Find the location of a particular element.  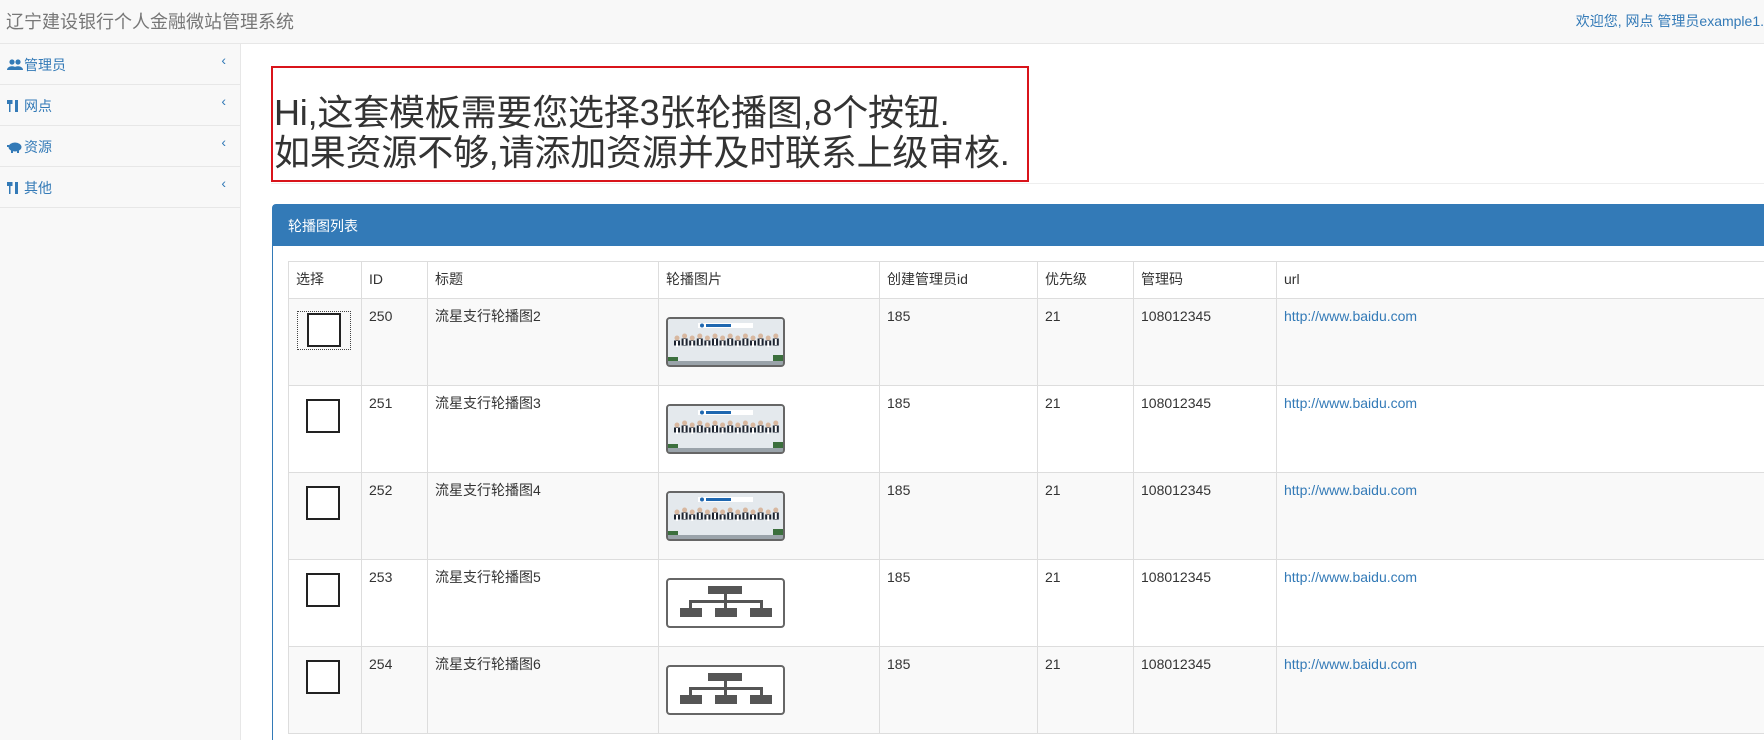

title-cell: 流星支行轮播图3 is located at coordinates (543, 429).